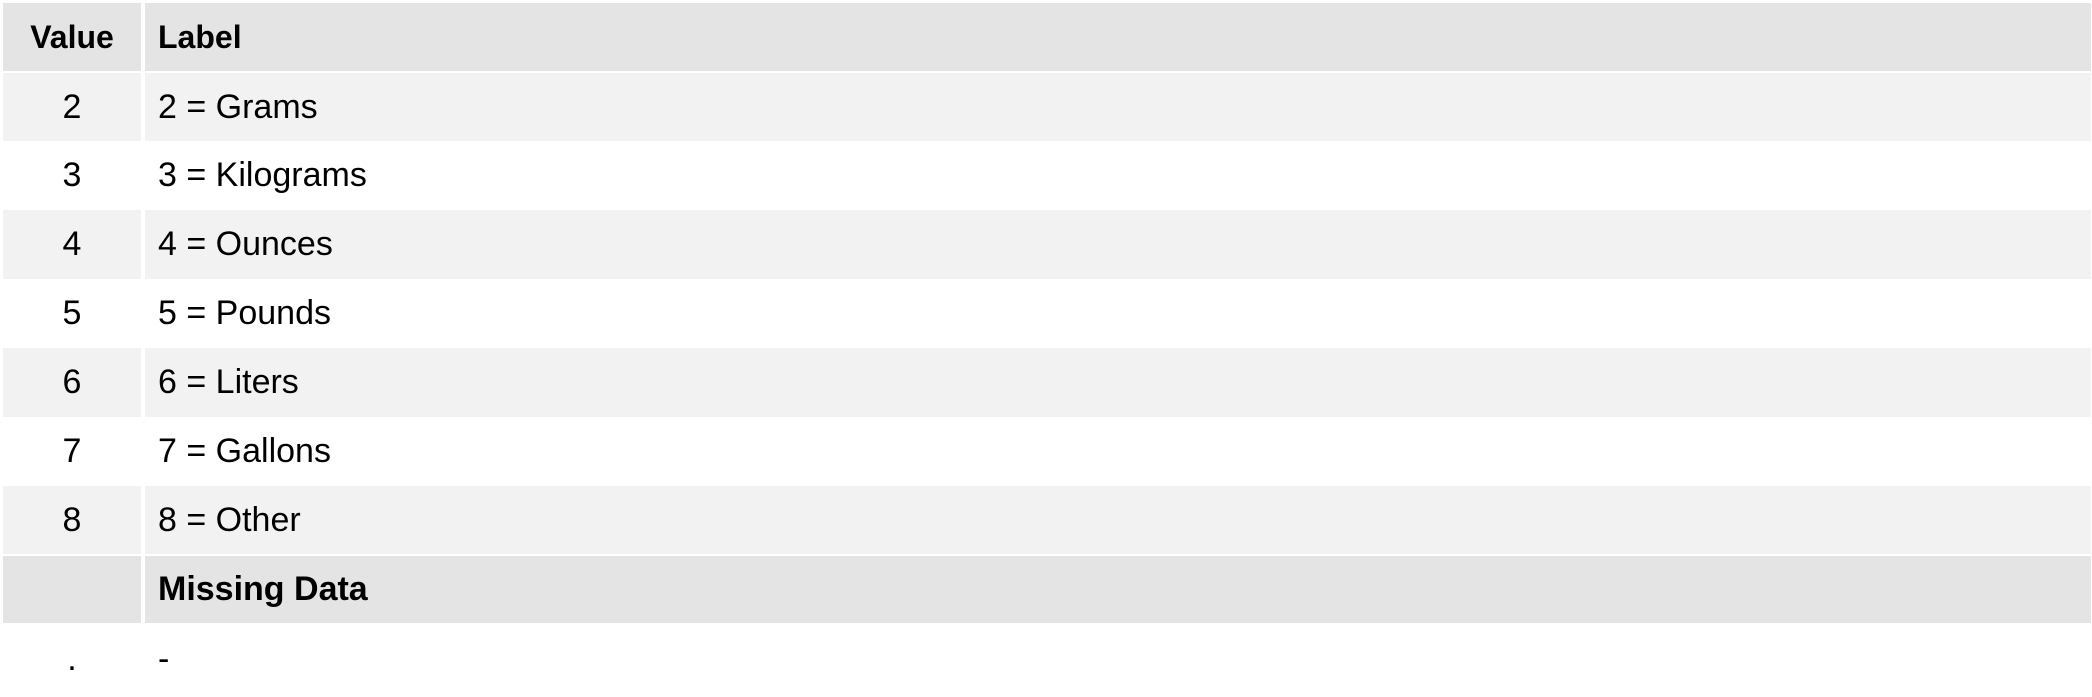  What do you see at coordinates (74, 589) in the screenshot?
I see `section-empty-cell` at bounding box center [74, 589].